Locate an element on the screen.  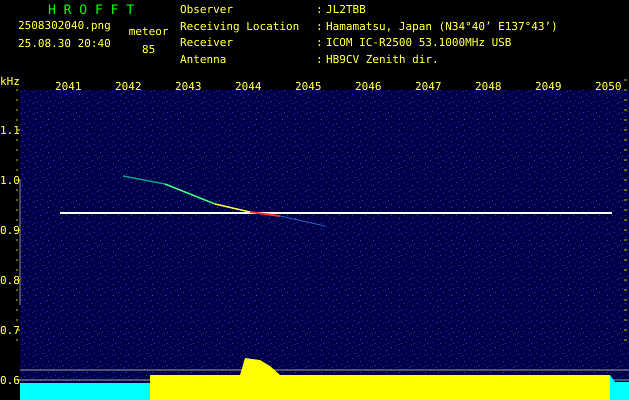
time-tick-label: 2050 is located at coordinates (608, 86).